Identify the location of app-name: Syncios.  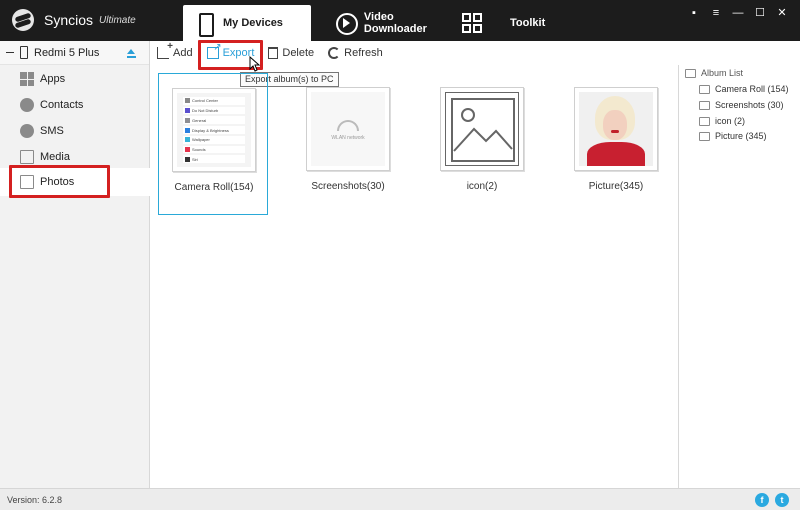
(69, 20).